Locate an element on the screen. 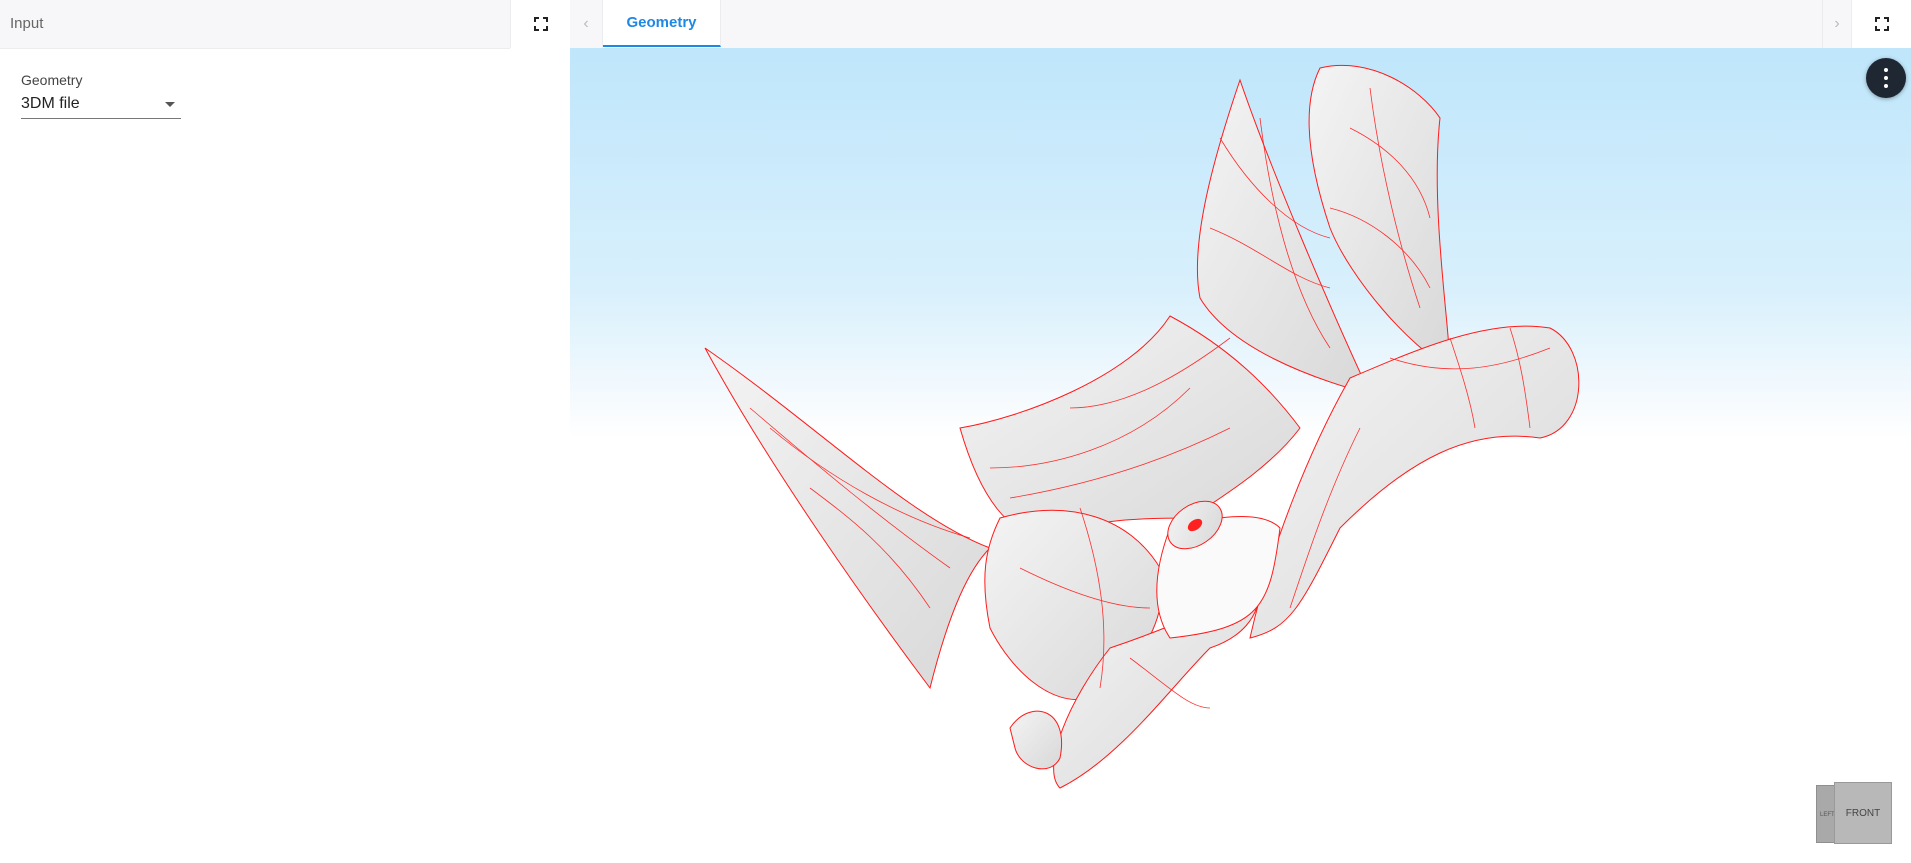  geometry-select: 3DM file is located at coordinates (101, 105).